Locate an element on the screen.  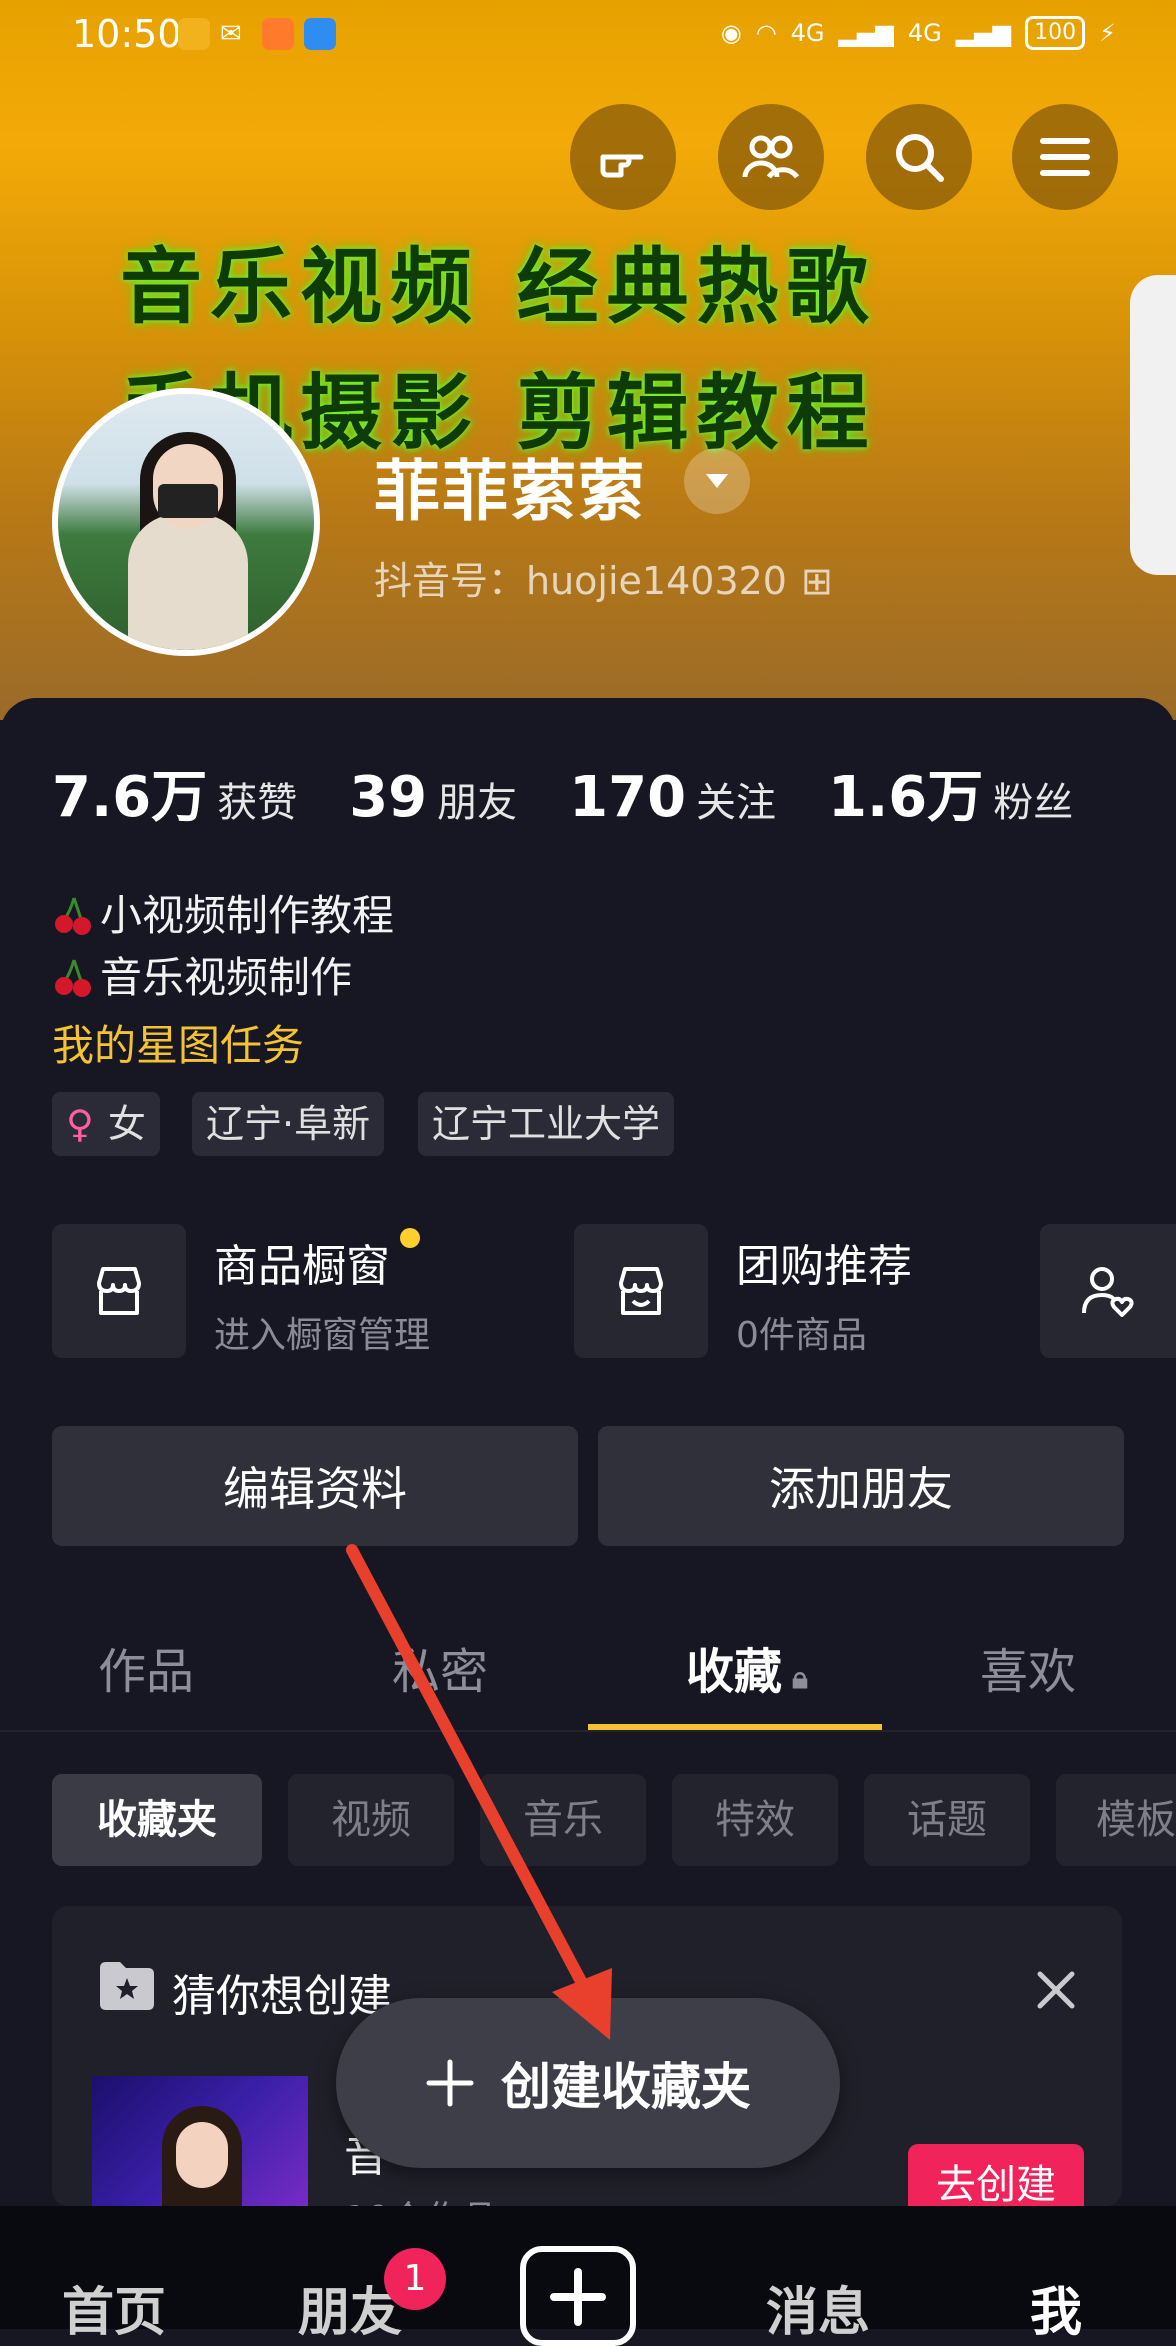
suggest-thumbnail is located at coordinates (200, 2146).